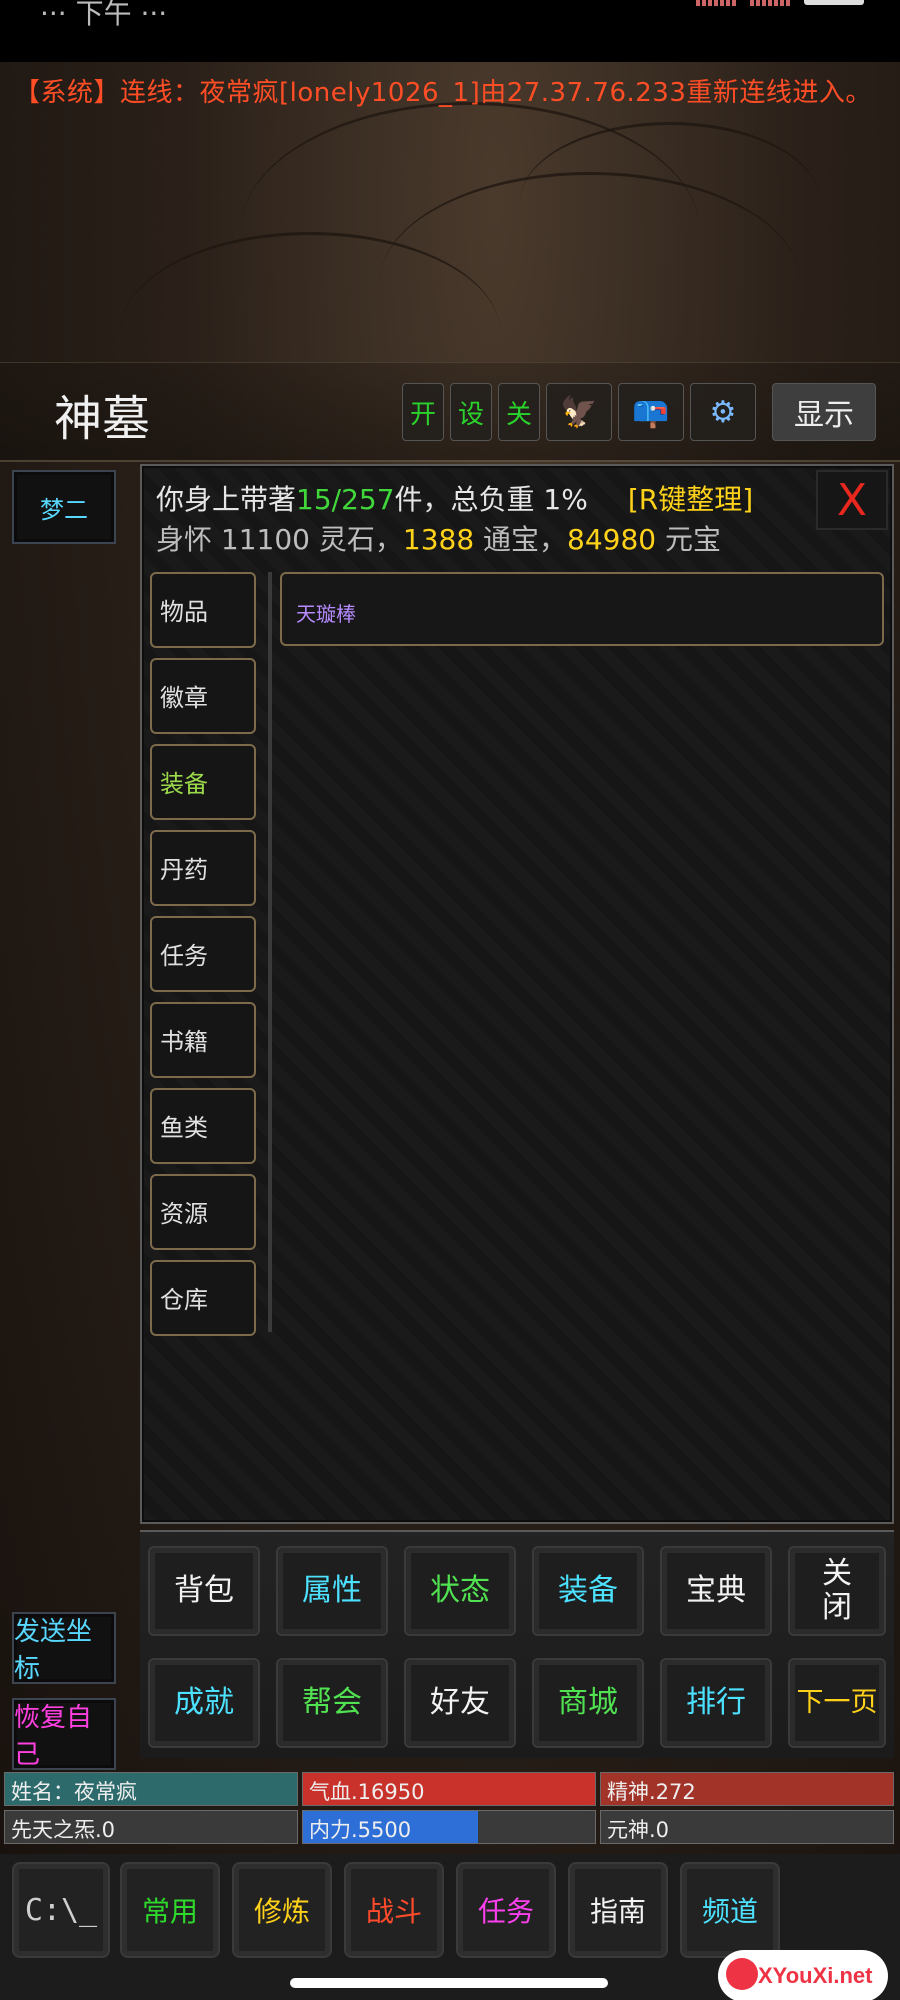 The image size is (900, 2000). I want to click on category-badges: 徽章, so click(203, 696).